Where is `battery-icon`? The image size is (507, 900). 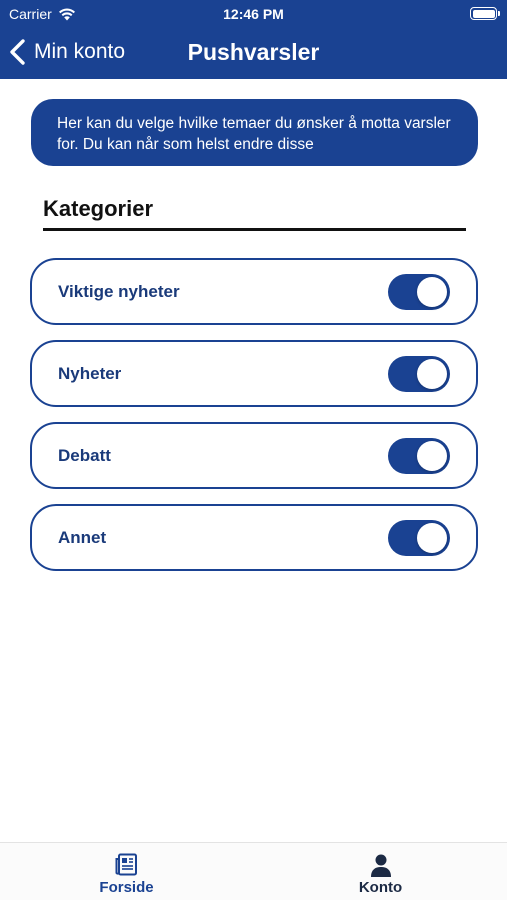
battery-icon is located at coordinates (485, 13).